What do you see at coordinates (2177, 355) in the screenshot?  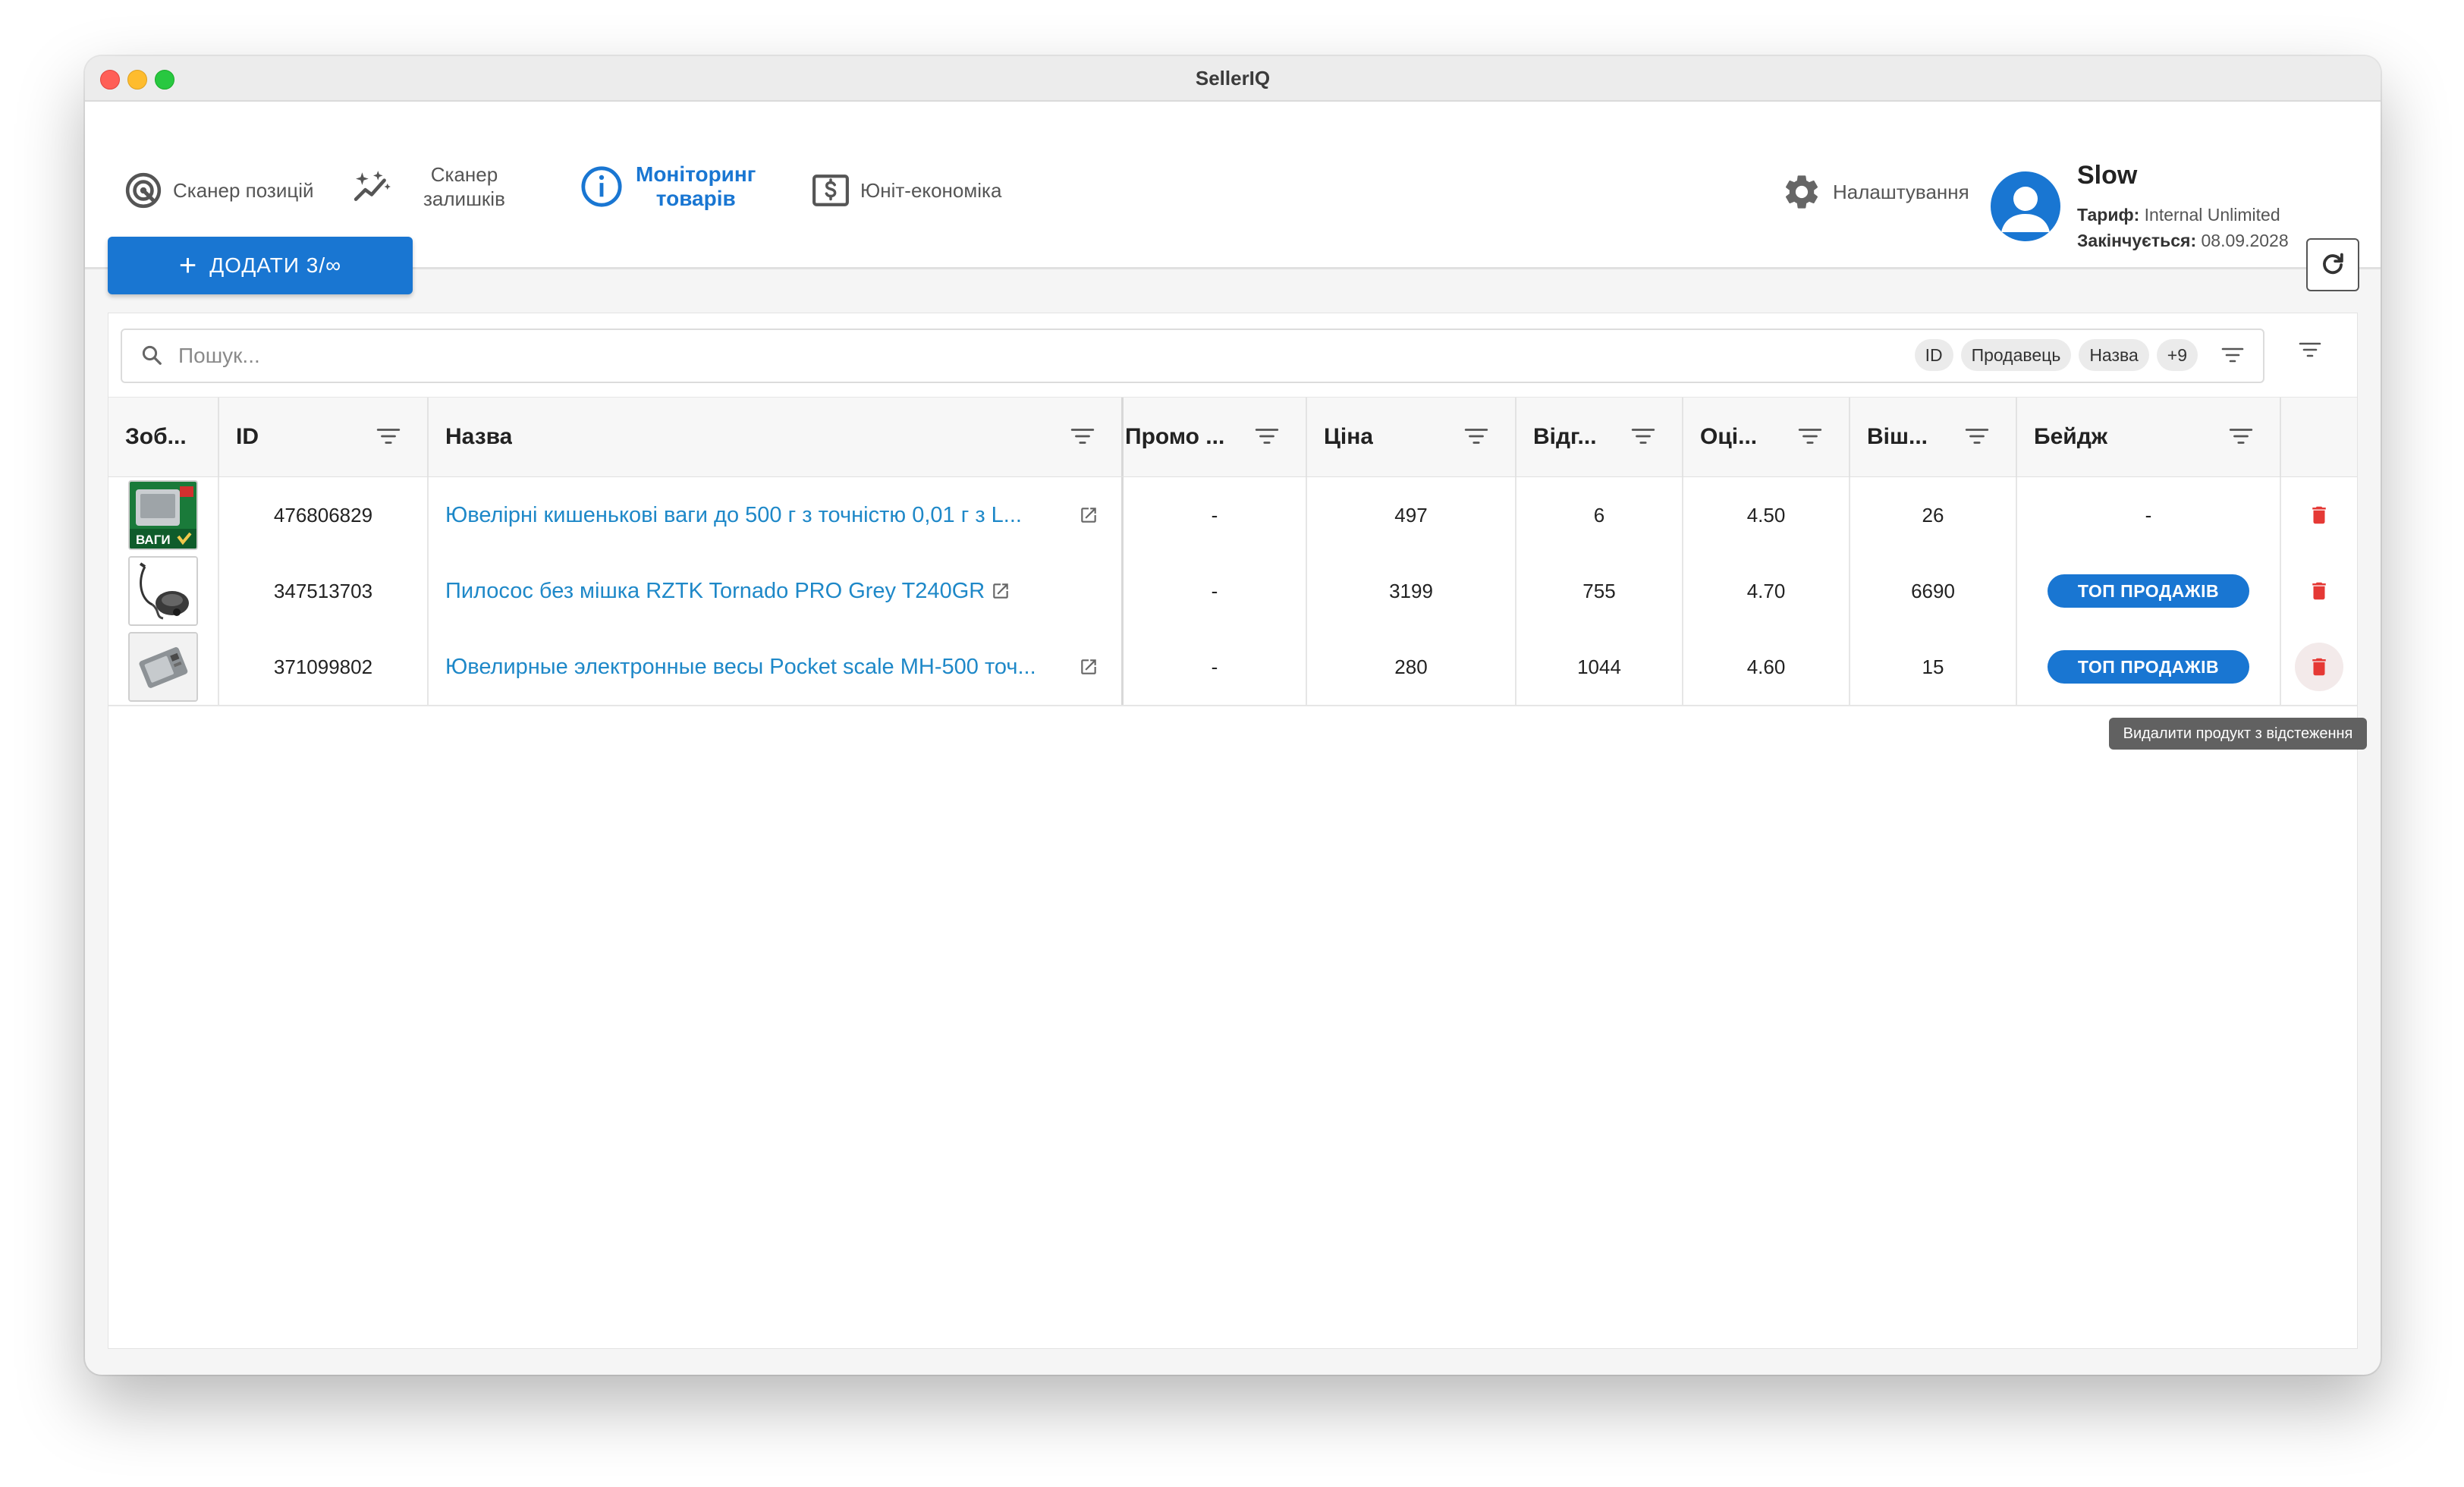 I see `chip-more: +9` at bounding box center [2177, 355].